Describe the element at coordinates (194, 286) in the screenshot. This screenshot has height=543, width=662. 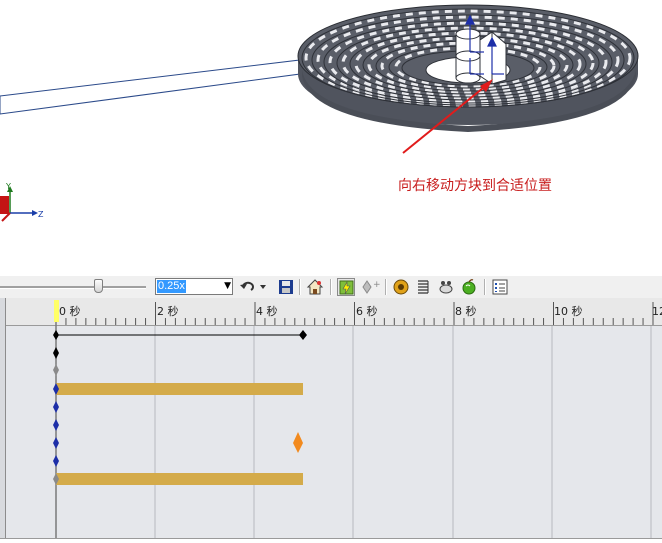
I see `playback-speed-select: 0.25x ▼` at that location.